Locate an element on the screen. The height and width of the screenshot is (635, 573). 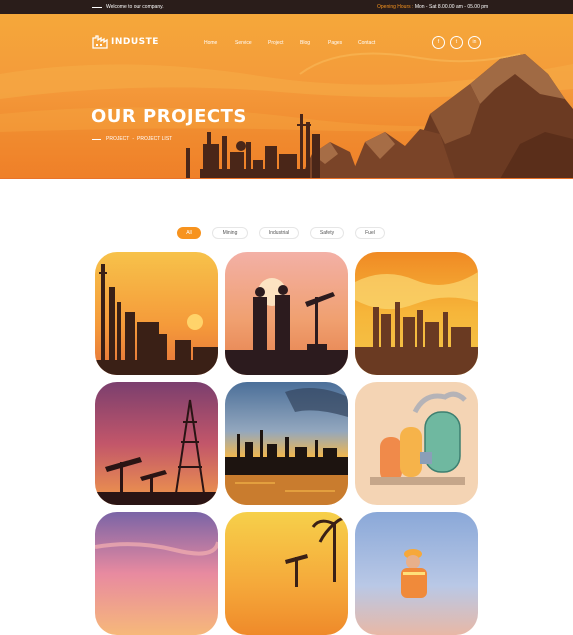
facebook-icon: f is located at coordinates (438, 42).